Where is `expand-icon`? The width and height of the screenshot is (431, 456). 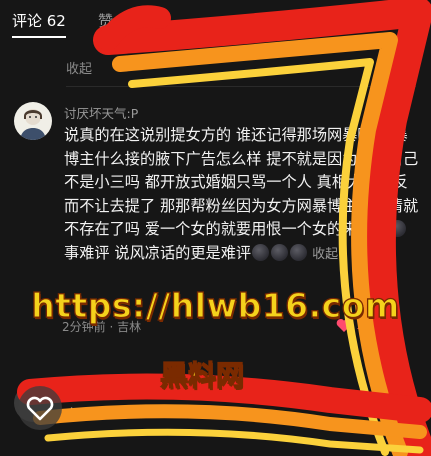
expand-icon is located at coordinates (354, 20).